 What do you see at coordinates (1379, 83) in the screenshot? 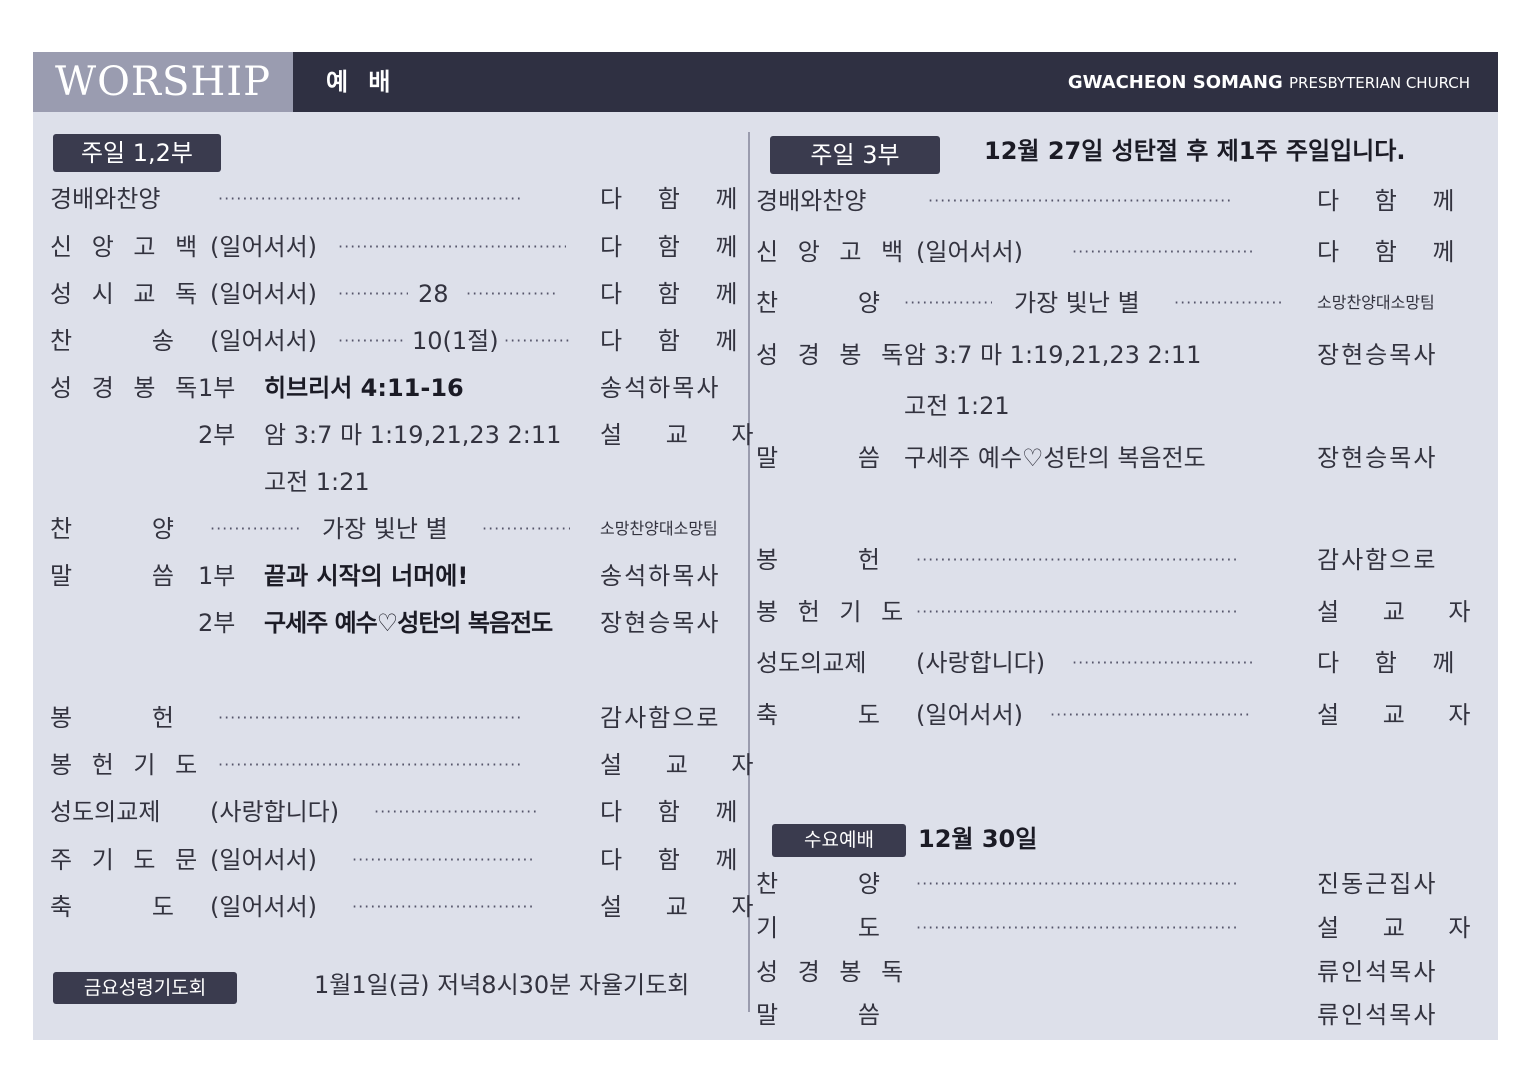
I see `church-name-sub: PRESBYTERIAN CHURCH` at bounding box center [1379, 83].